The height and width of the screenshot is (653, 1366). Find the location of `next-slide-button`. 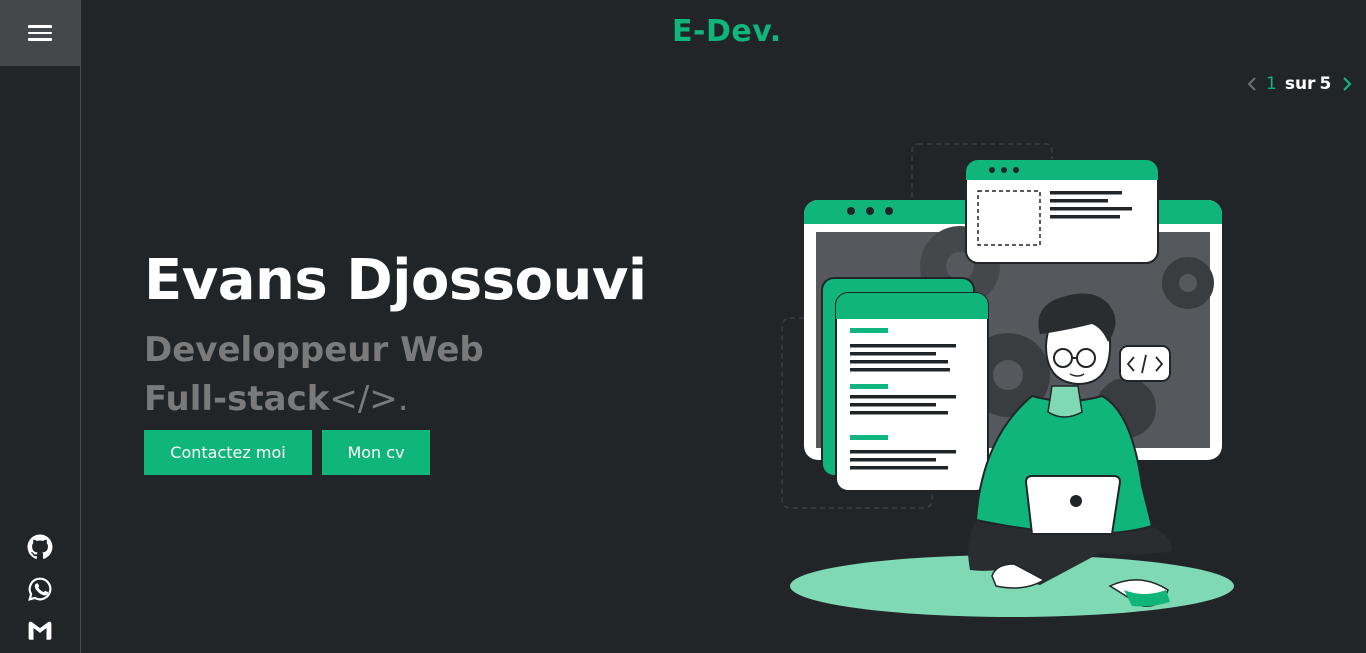

next-slide-button is located at coordinates (1347, 84).